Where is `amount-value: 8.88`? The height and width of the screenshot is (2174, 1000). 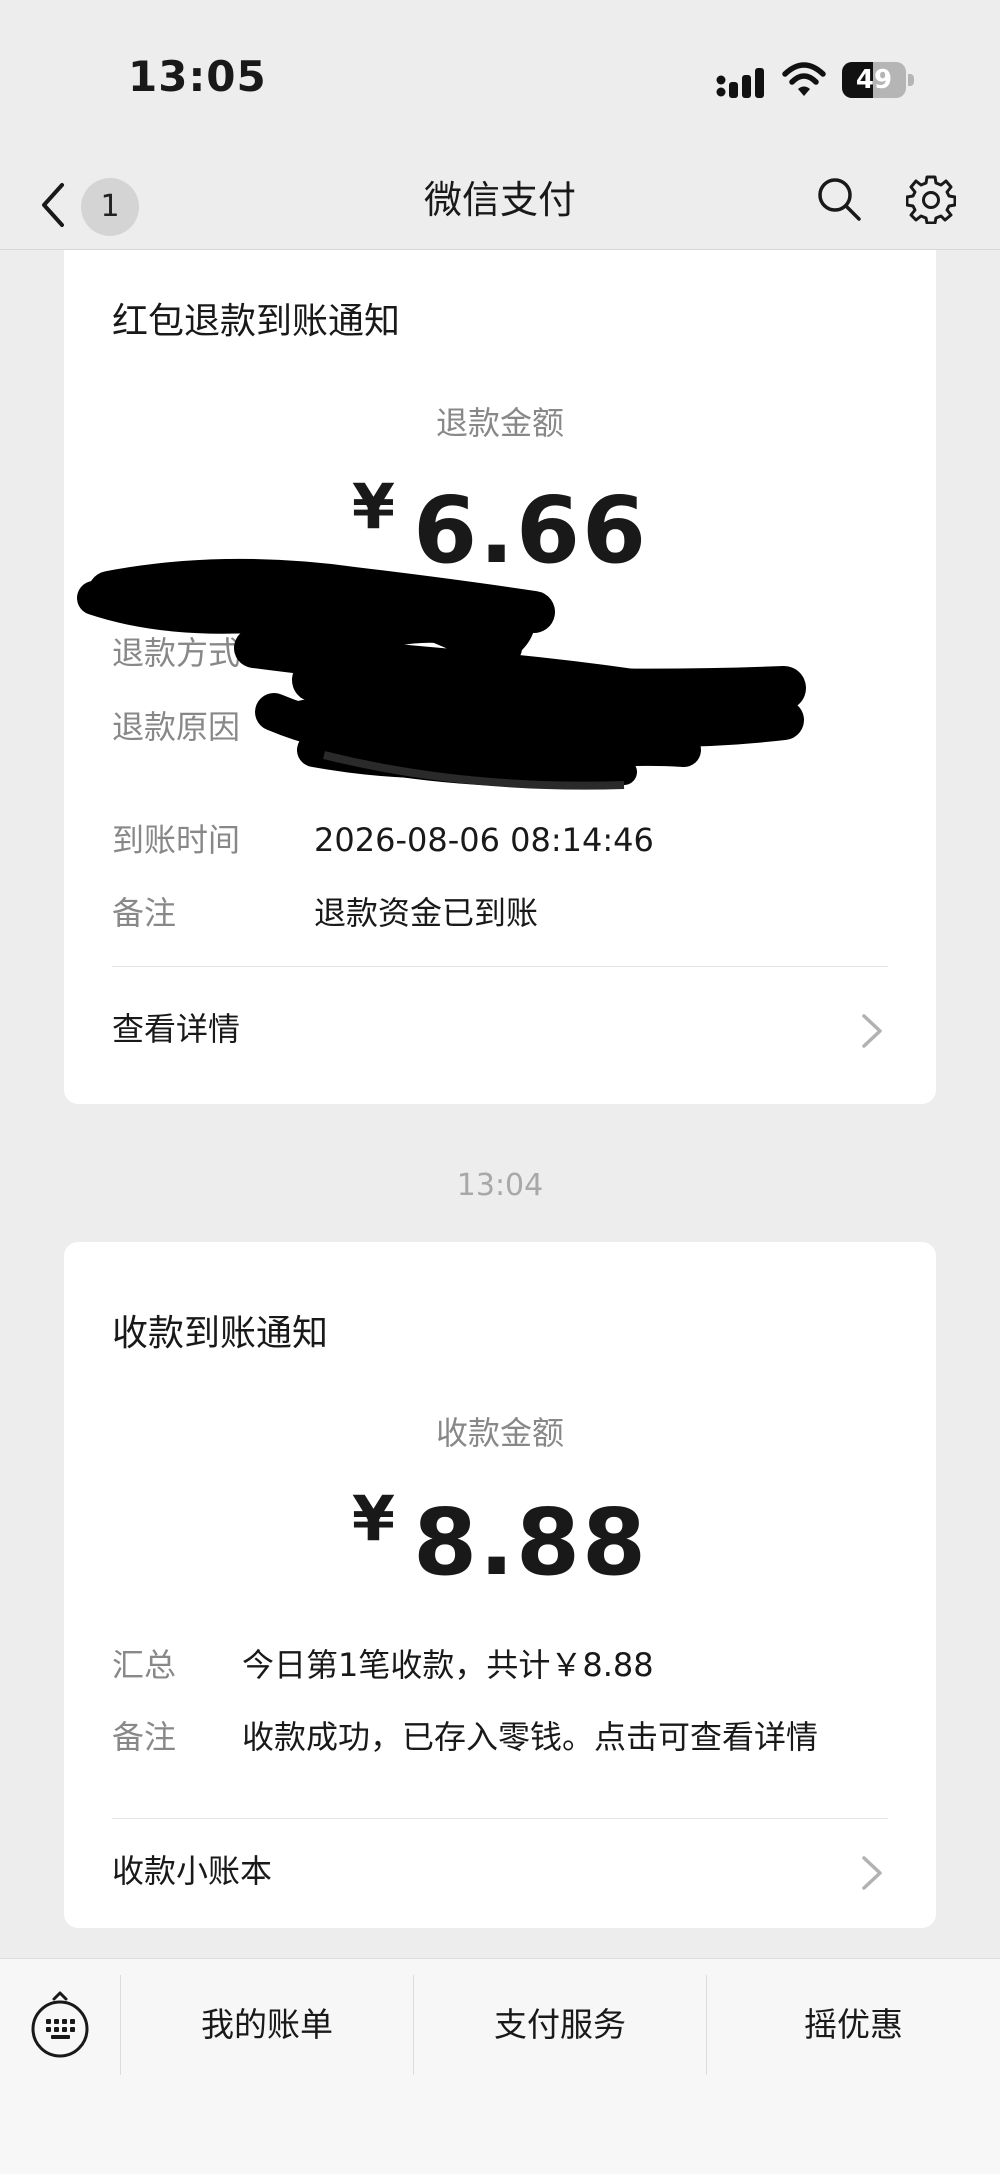 amount-value: 8.88 is located at coordinates (531, 1542).